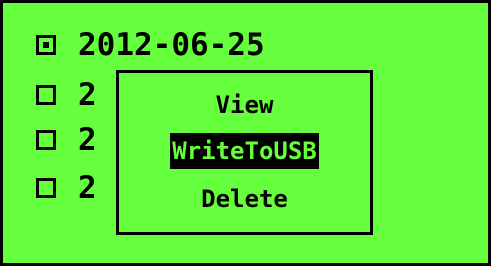 This screenshot has width=491, height=266. I want to click on menu-item-label: WriteToUSB, so click(244, 151).